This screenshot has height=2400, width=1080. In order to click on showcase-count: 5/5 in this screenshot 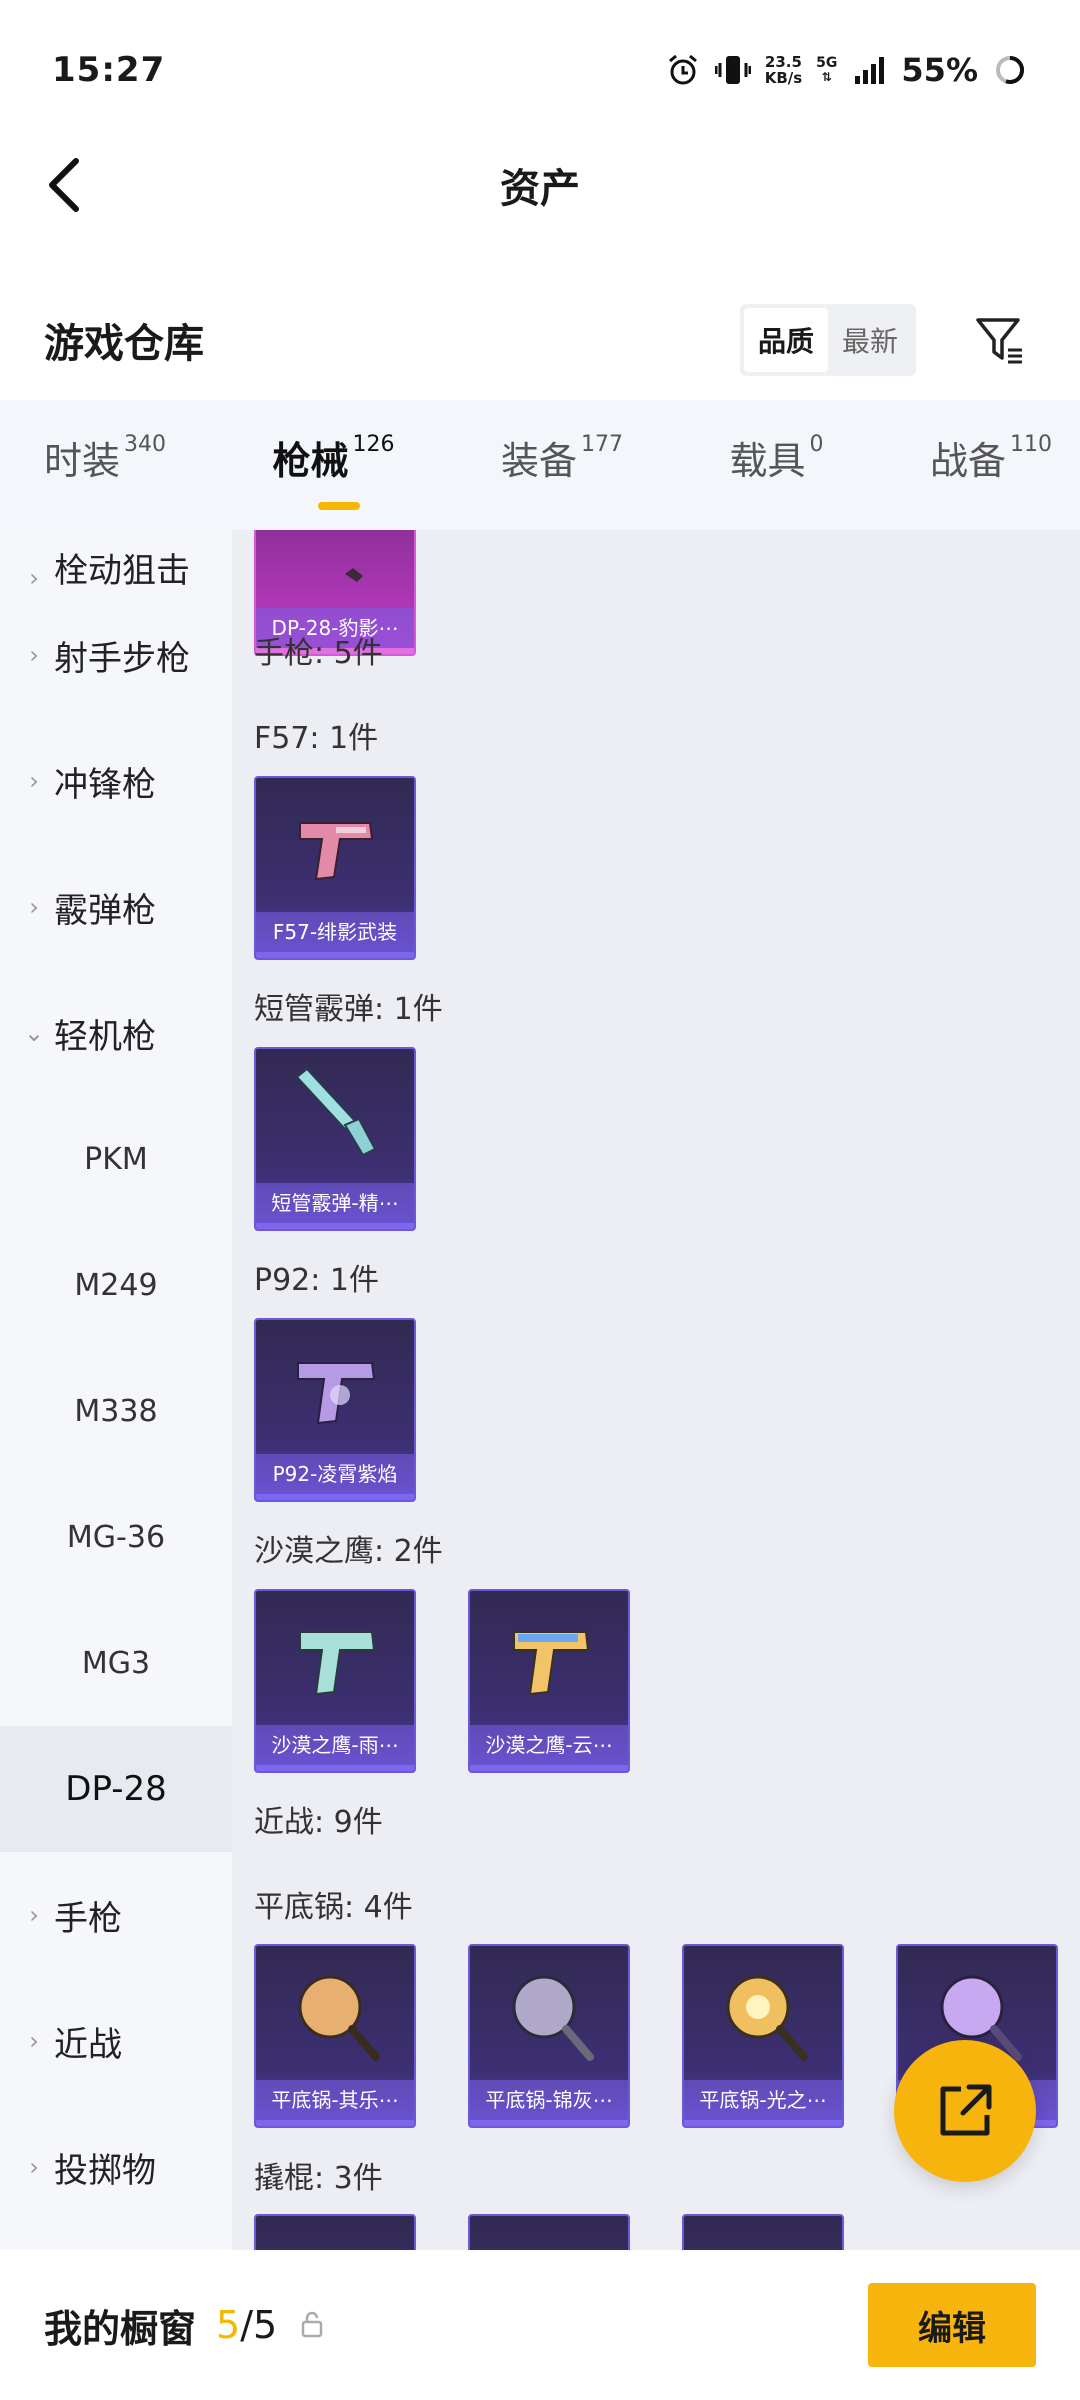, I will do `click(246, 2325)`.